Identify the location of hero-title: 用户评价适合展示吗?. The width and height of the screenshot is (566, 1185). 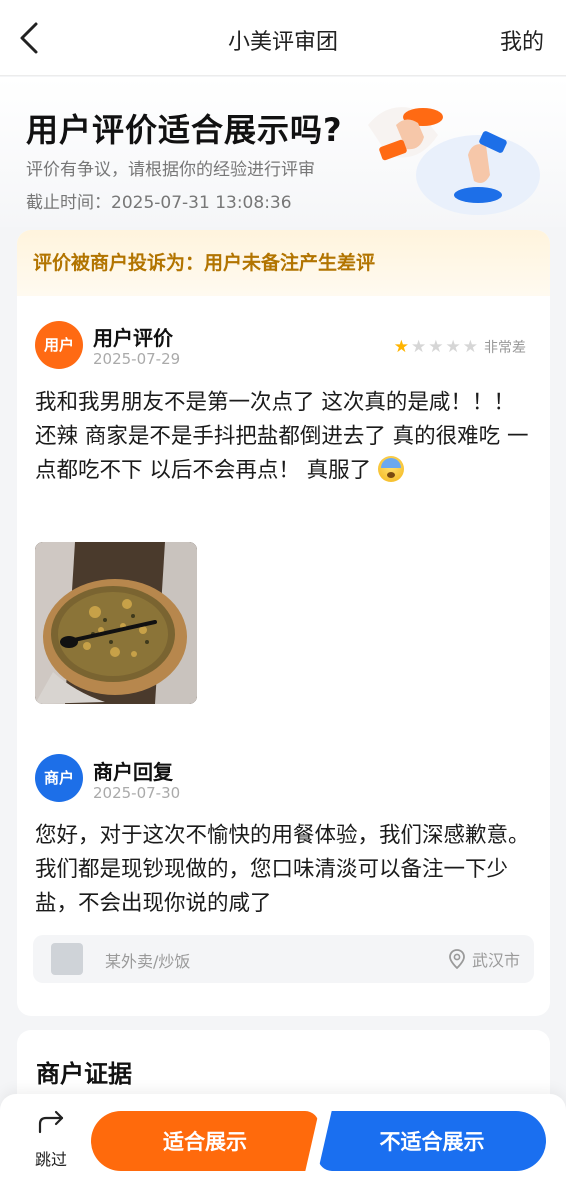
(184, 130).